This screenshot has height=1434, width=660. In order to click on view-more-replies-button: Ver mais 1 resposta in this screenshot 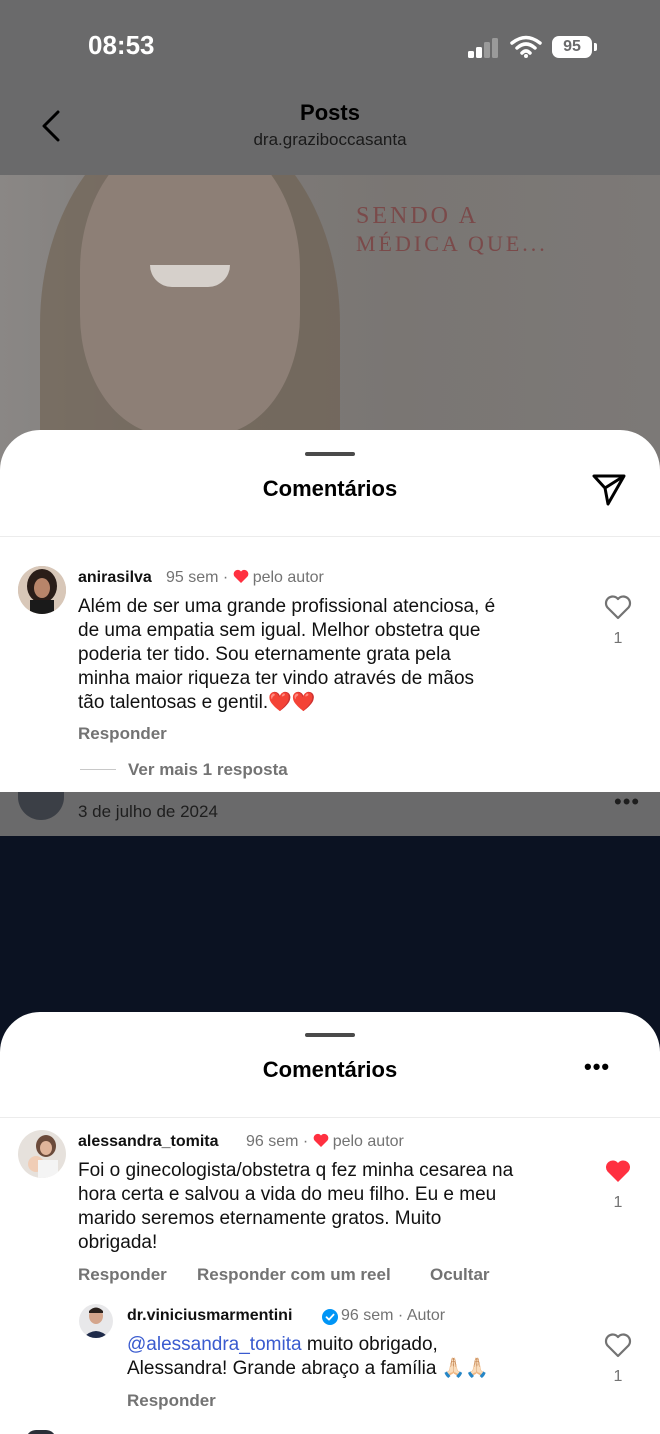, I will do `click(208, 770)`.